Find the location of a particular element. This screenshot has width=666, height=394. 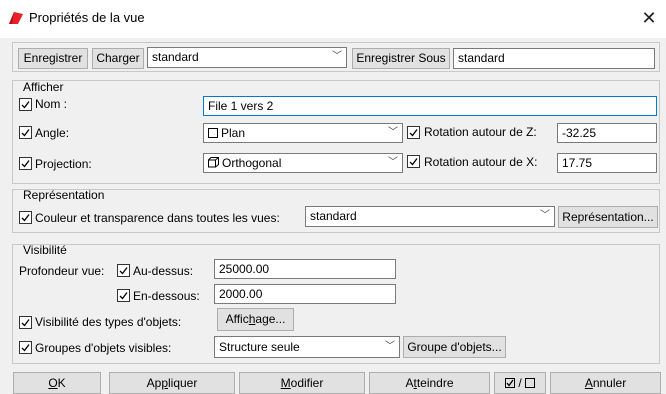

close-icon: ✕ is located at coordinates (649, 18).